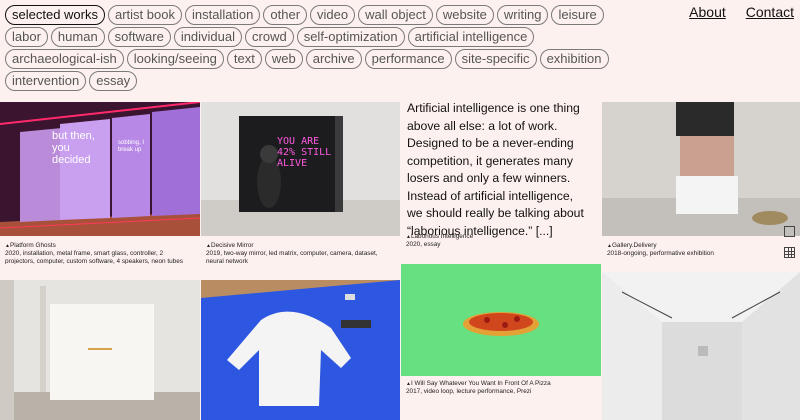 This screenshot has width=800, height=420. Describe the element at coordinates (131, 146) in the screenshot. I see `platform-ghosts-screen-text-2: sobbing, I break up` at that location.